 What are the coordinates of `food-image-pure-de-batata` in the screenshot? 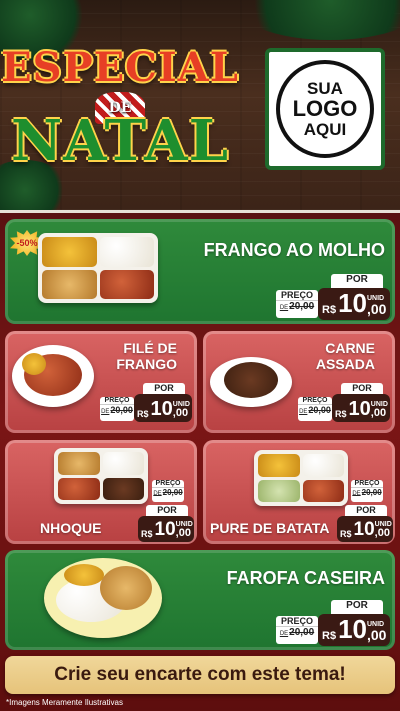 It's located at (301, 478).